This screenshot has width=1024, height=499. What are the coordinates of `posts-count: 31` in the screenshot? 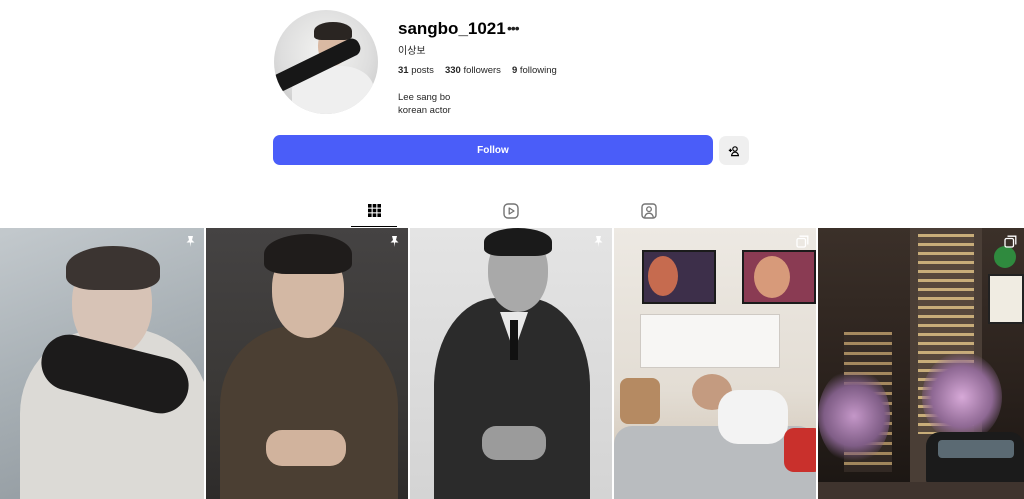 It's located at (403, 70).